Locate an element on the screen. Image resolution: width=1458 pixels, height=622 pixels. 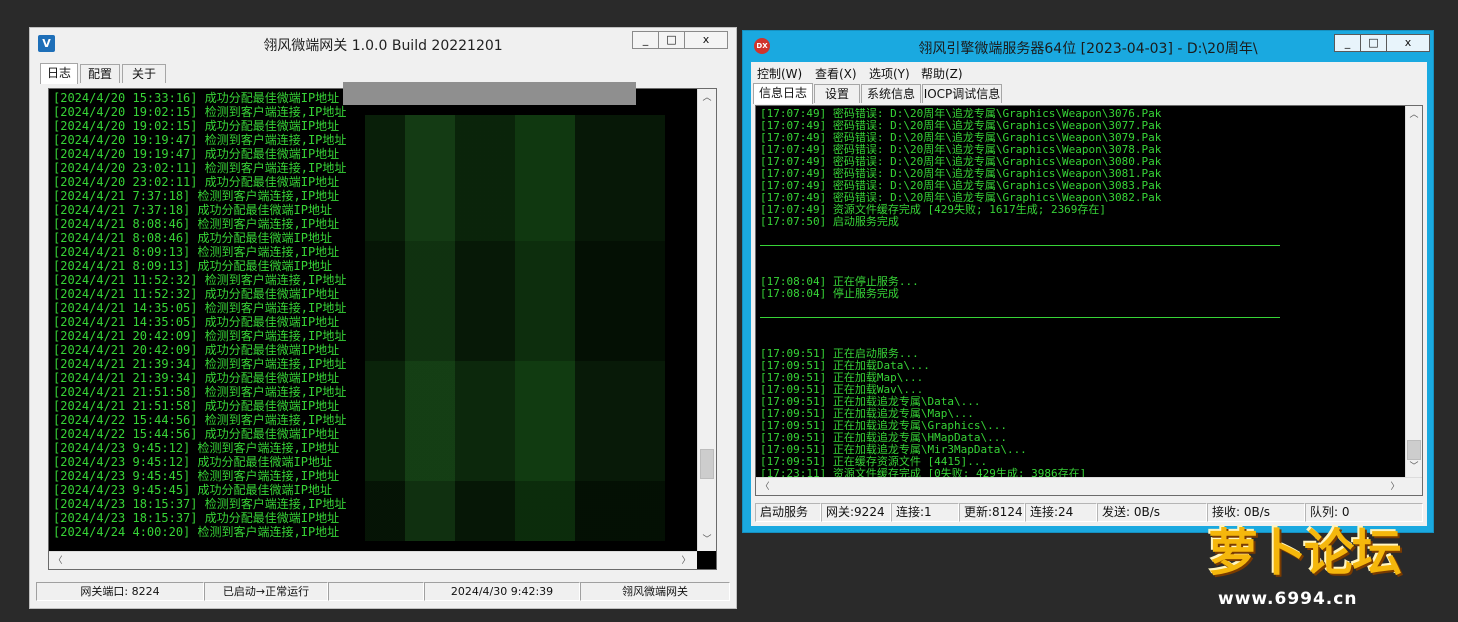
gateway-window-title: 翎风微端网关 1.0.0 Build 20221201 is located at coordinates (383, 46).